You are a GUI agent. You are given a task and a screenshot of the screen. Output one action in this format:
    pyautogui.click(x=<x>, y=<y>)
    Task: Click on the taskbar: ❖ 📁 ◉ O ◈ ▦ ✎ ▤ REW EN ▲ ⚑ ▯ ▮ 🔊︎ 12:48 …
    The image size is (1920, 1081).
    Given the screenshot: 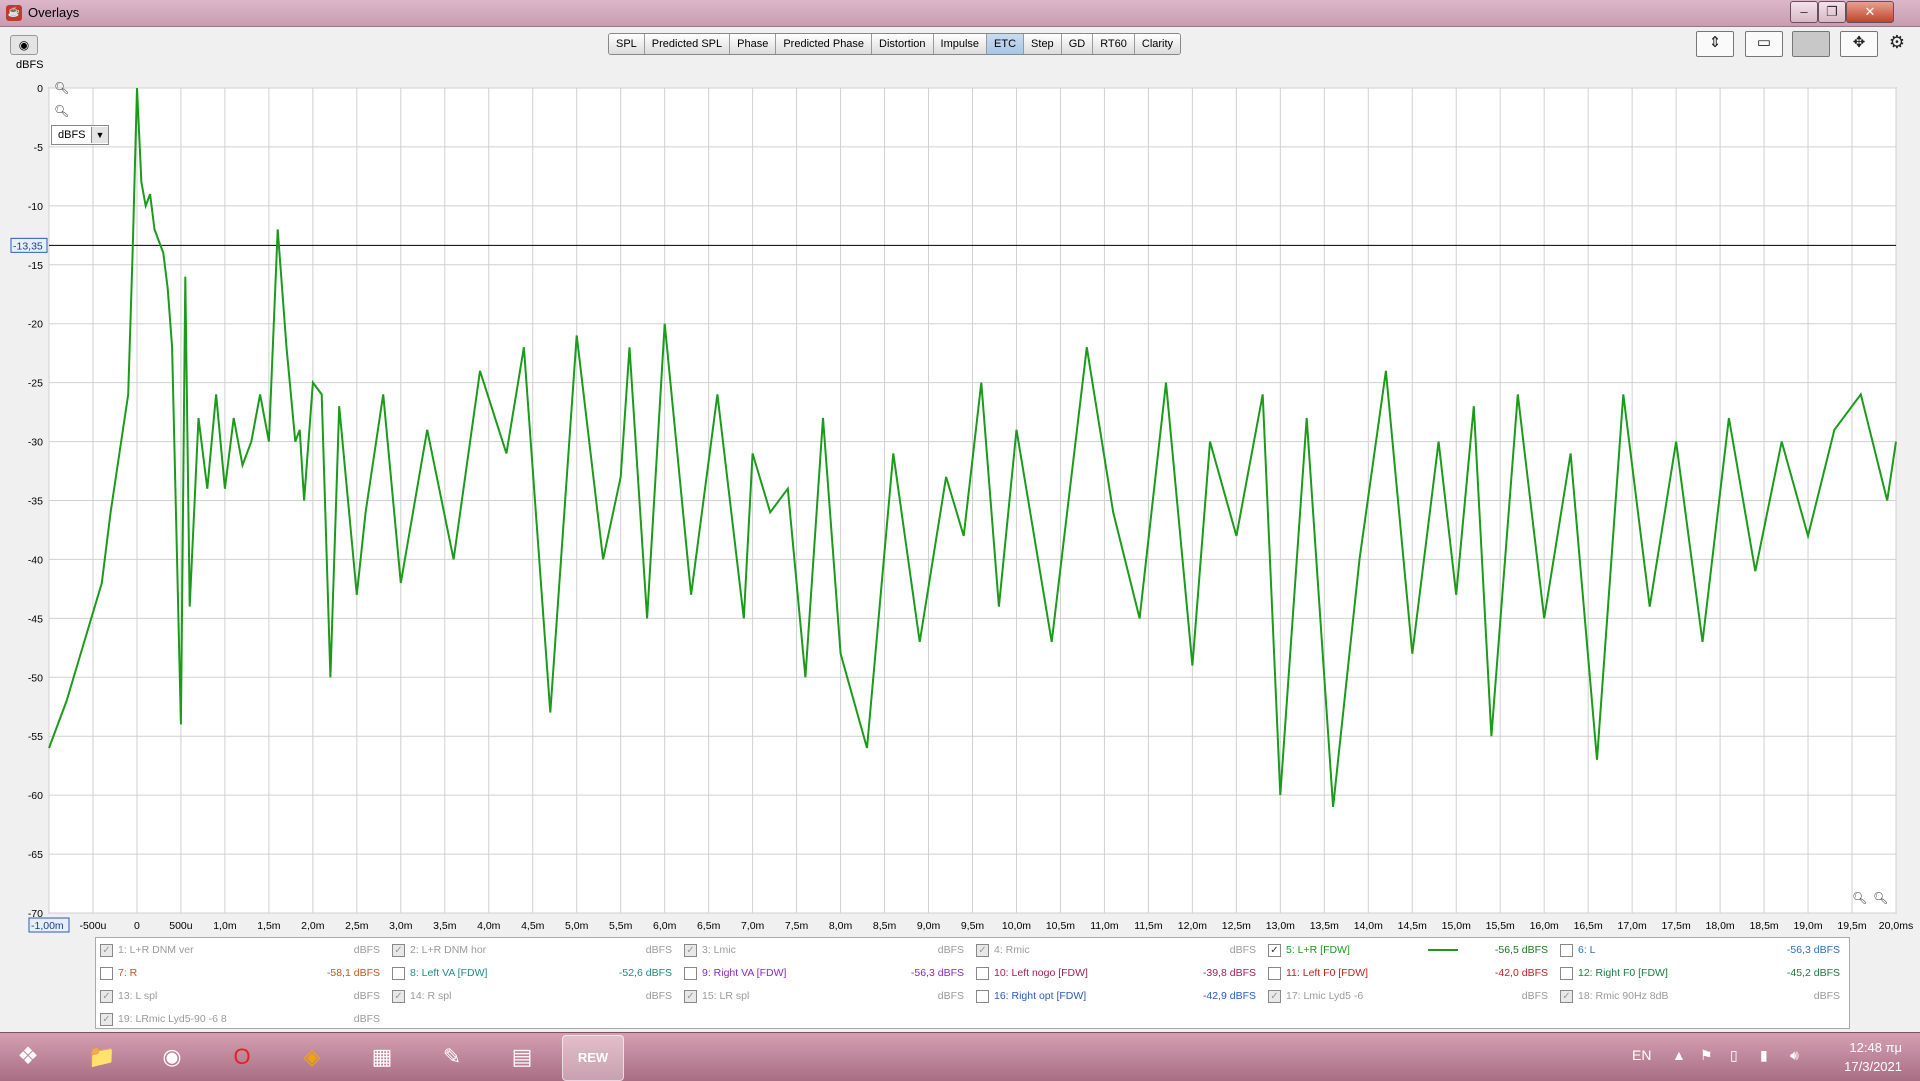 What is the action you would take?
    pyautogui.click(x=960, y=1056)
    